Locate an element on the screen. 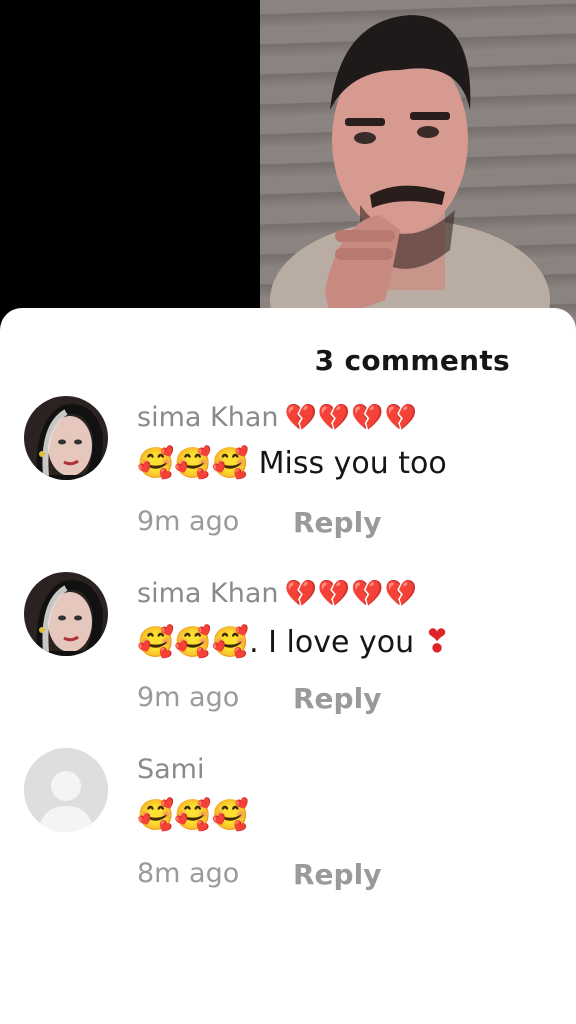  comment-text: 🥰🥰🥰 Miss you too is located at coordinates (292, 463).